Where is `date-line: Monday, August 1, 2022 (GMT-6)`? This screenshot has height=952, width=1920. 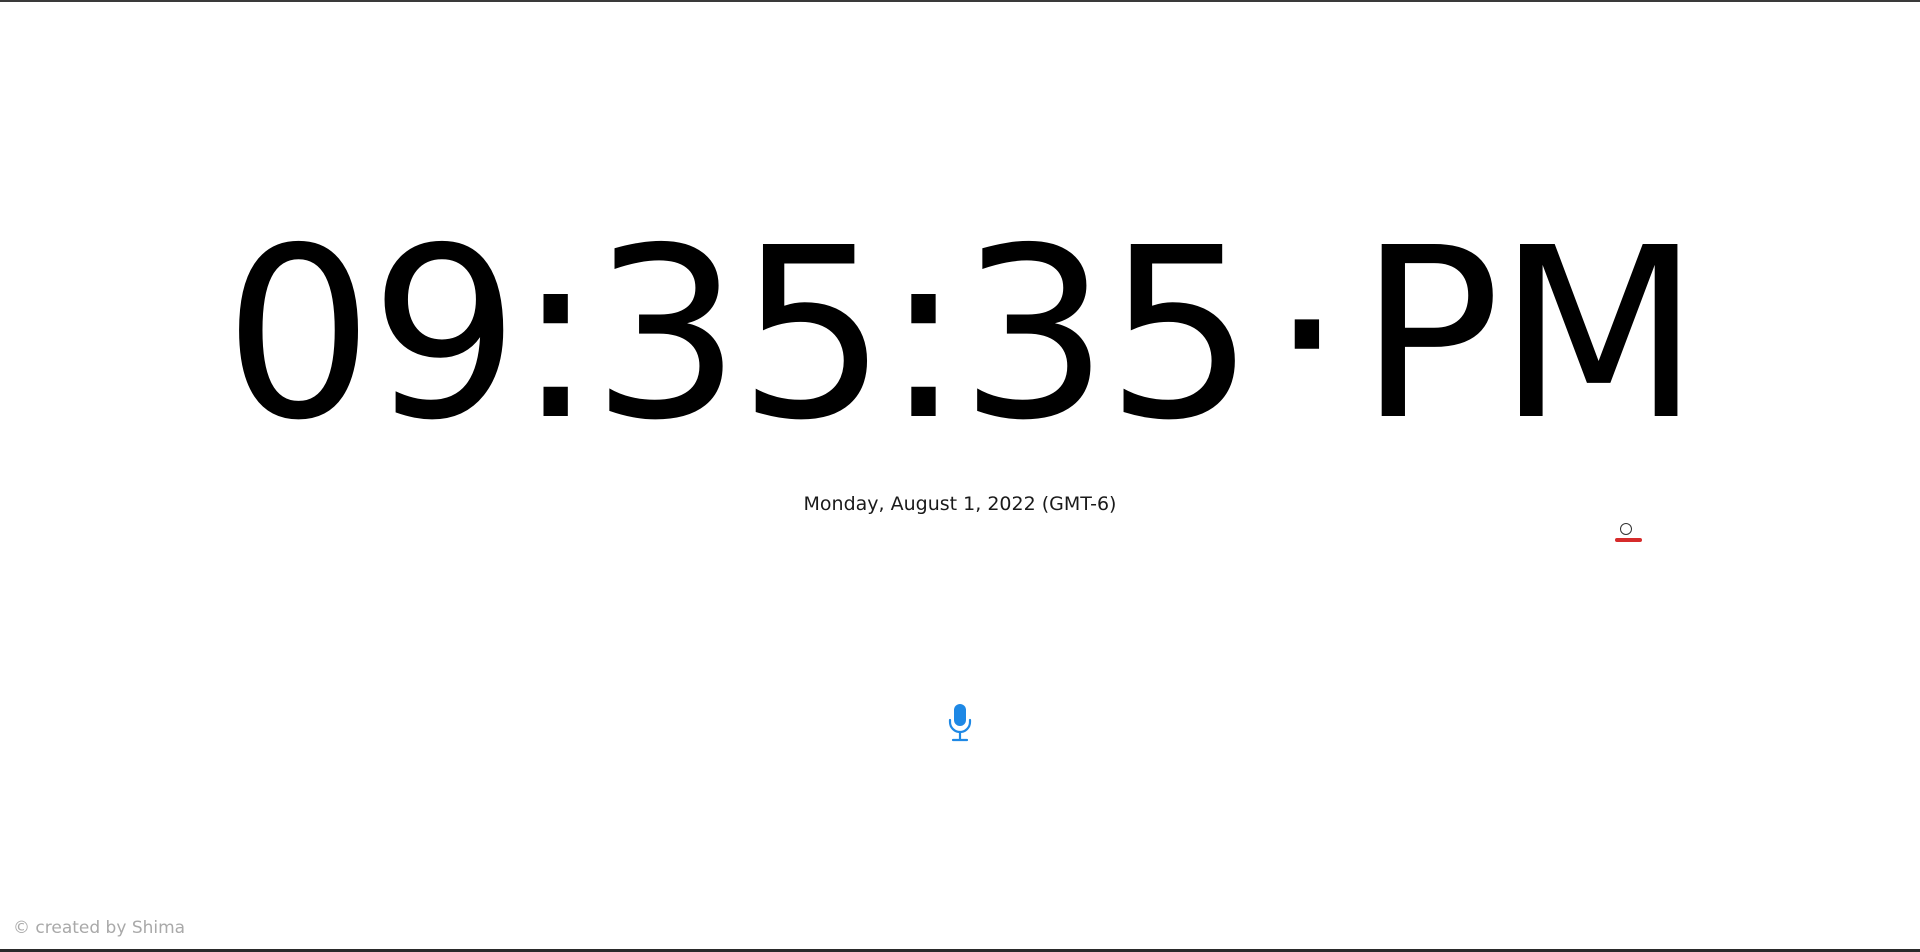 date-line: Monday, August 1, 2022 (GMT-6) is located at coordinates (960, 504).